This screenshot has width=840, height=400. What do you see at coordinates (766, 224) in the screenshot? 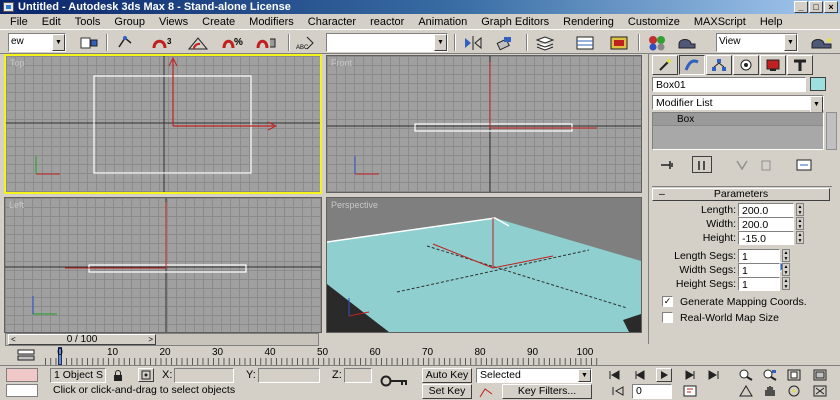
I see `width-input: 200.0` at bounding box center [766, 224].